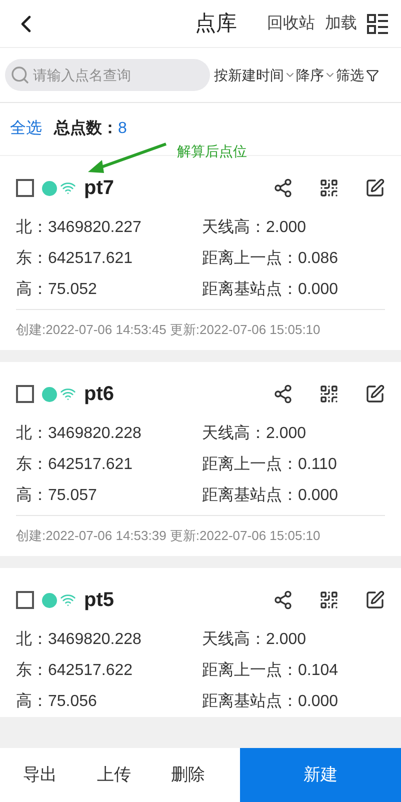  What do you see at coordinates (99, 394) in the screenshot?
I see `point-name: pt6` at bounding box center [99, 394].